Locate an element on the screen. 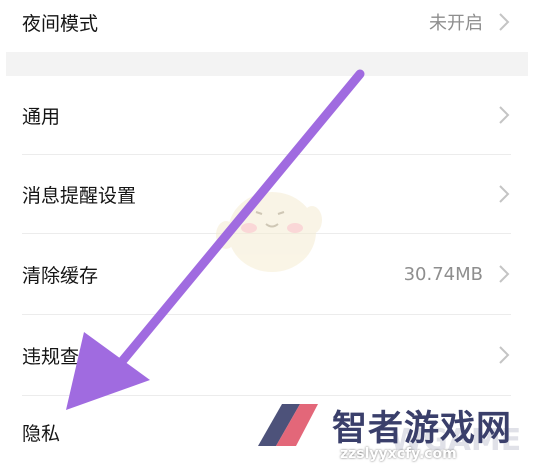 The height and width of the screenshot is (469, 533). watermark-name: 智者游戏网 is located at coordinates (422, 429).